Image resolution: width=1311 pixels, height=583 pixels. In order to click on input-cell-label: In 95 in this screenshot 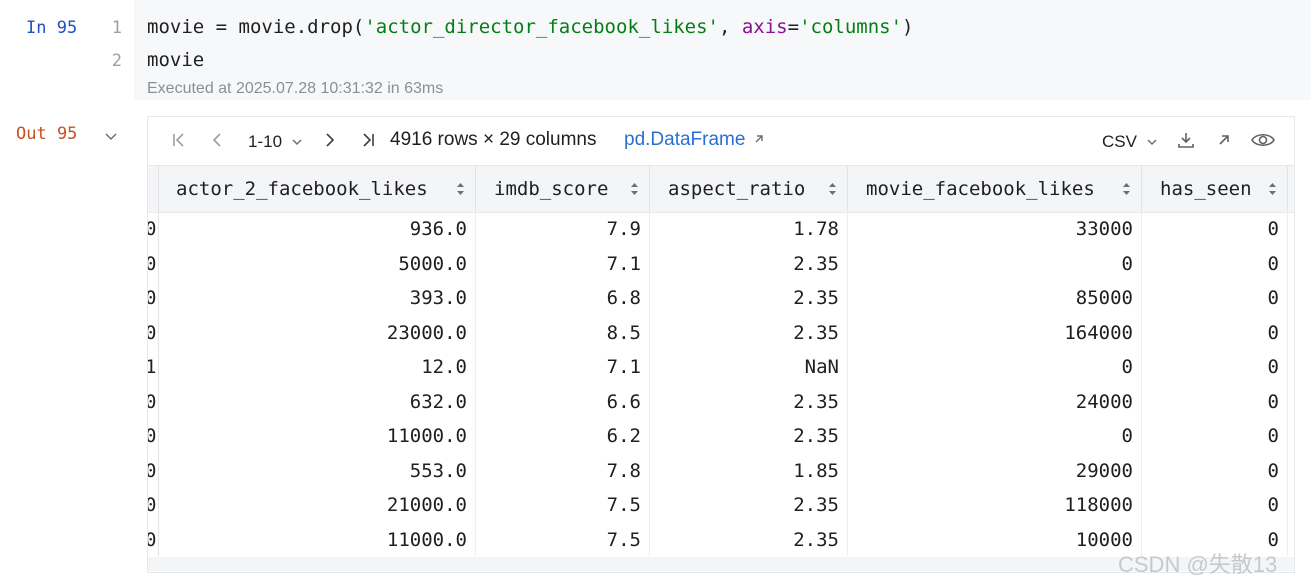, I will do `click(52, 28)`.